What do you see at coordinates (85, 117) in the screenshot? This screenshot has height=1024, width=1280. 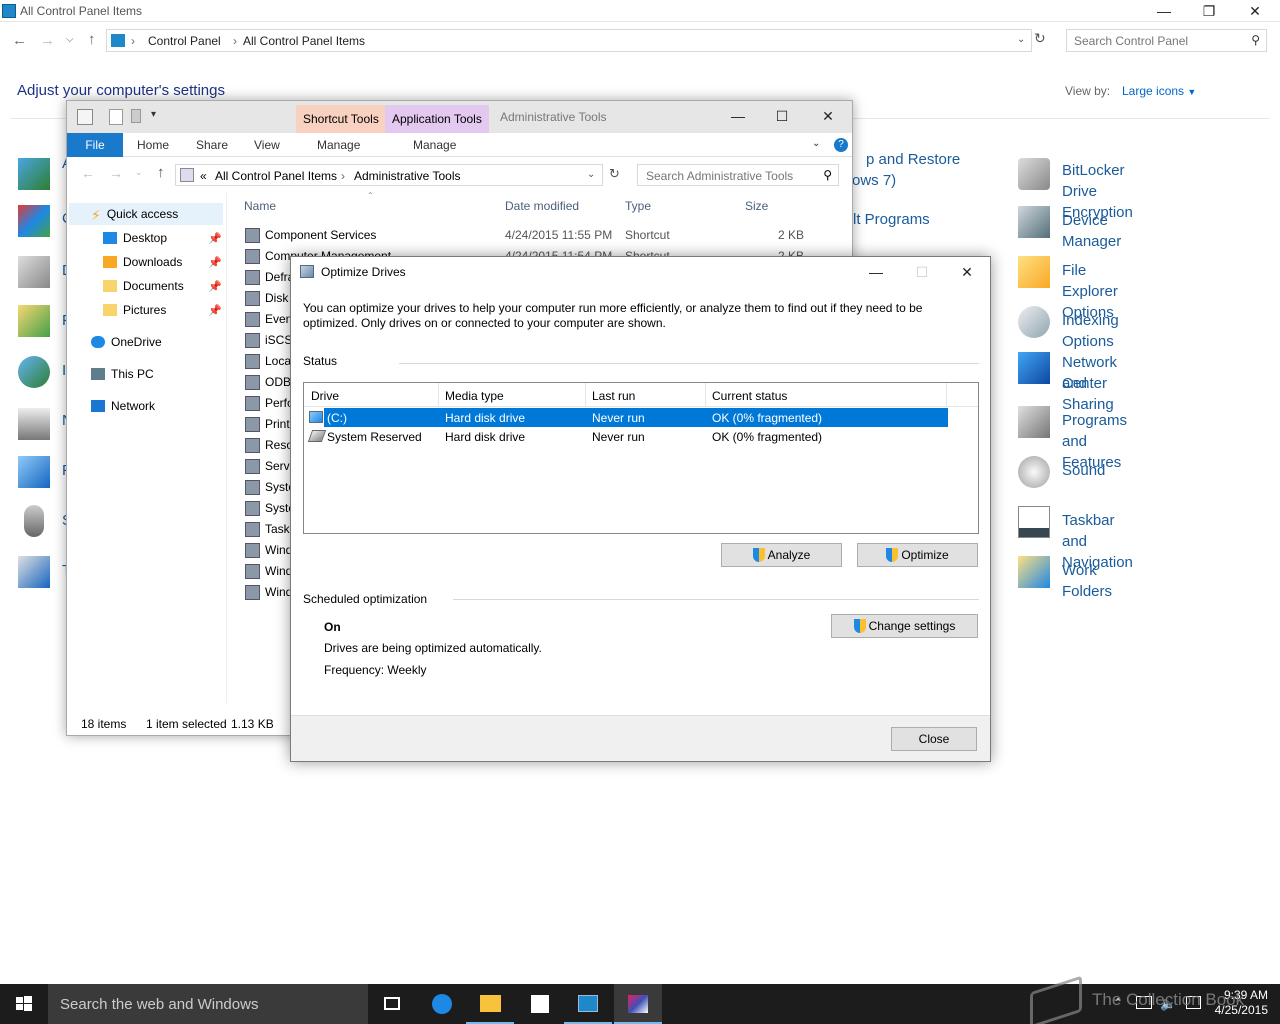 I see `properties-icon` at bounding box center [85, 117].